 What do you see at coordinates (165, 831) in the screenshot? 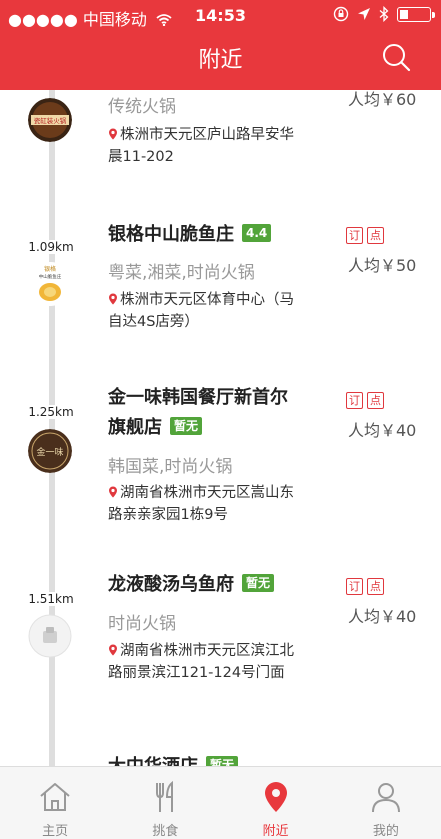
I see `tab-pick-food-label: 挑食` at bounding box center [165, 831].